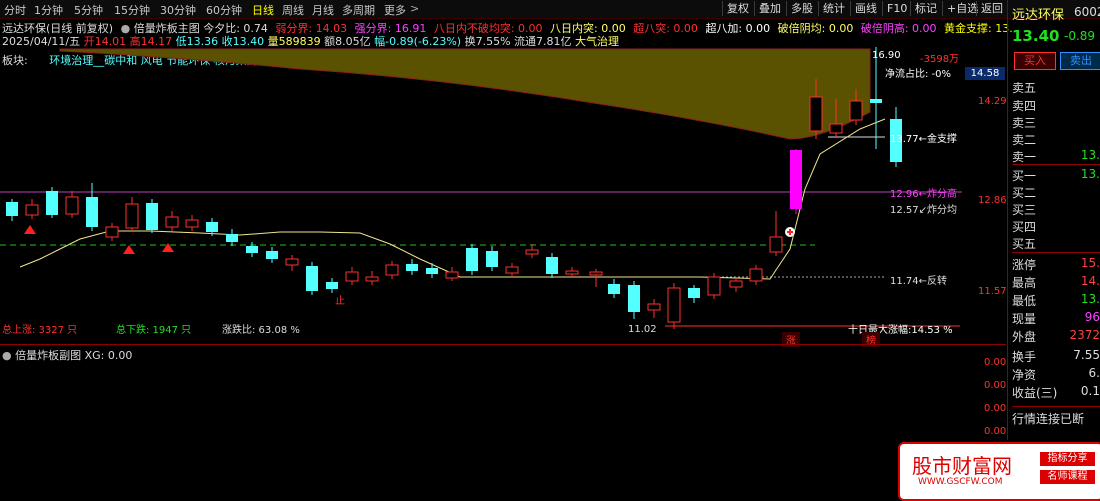  Describe the element at coordinates (918, 74) in the screenshot. I see `net-flow-ratio: 净流占比: -0%` at that location.